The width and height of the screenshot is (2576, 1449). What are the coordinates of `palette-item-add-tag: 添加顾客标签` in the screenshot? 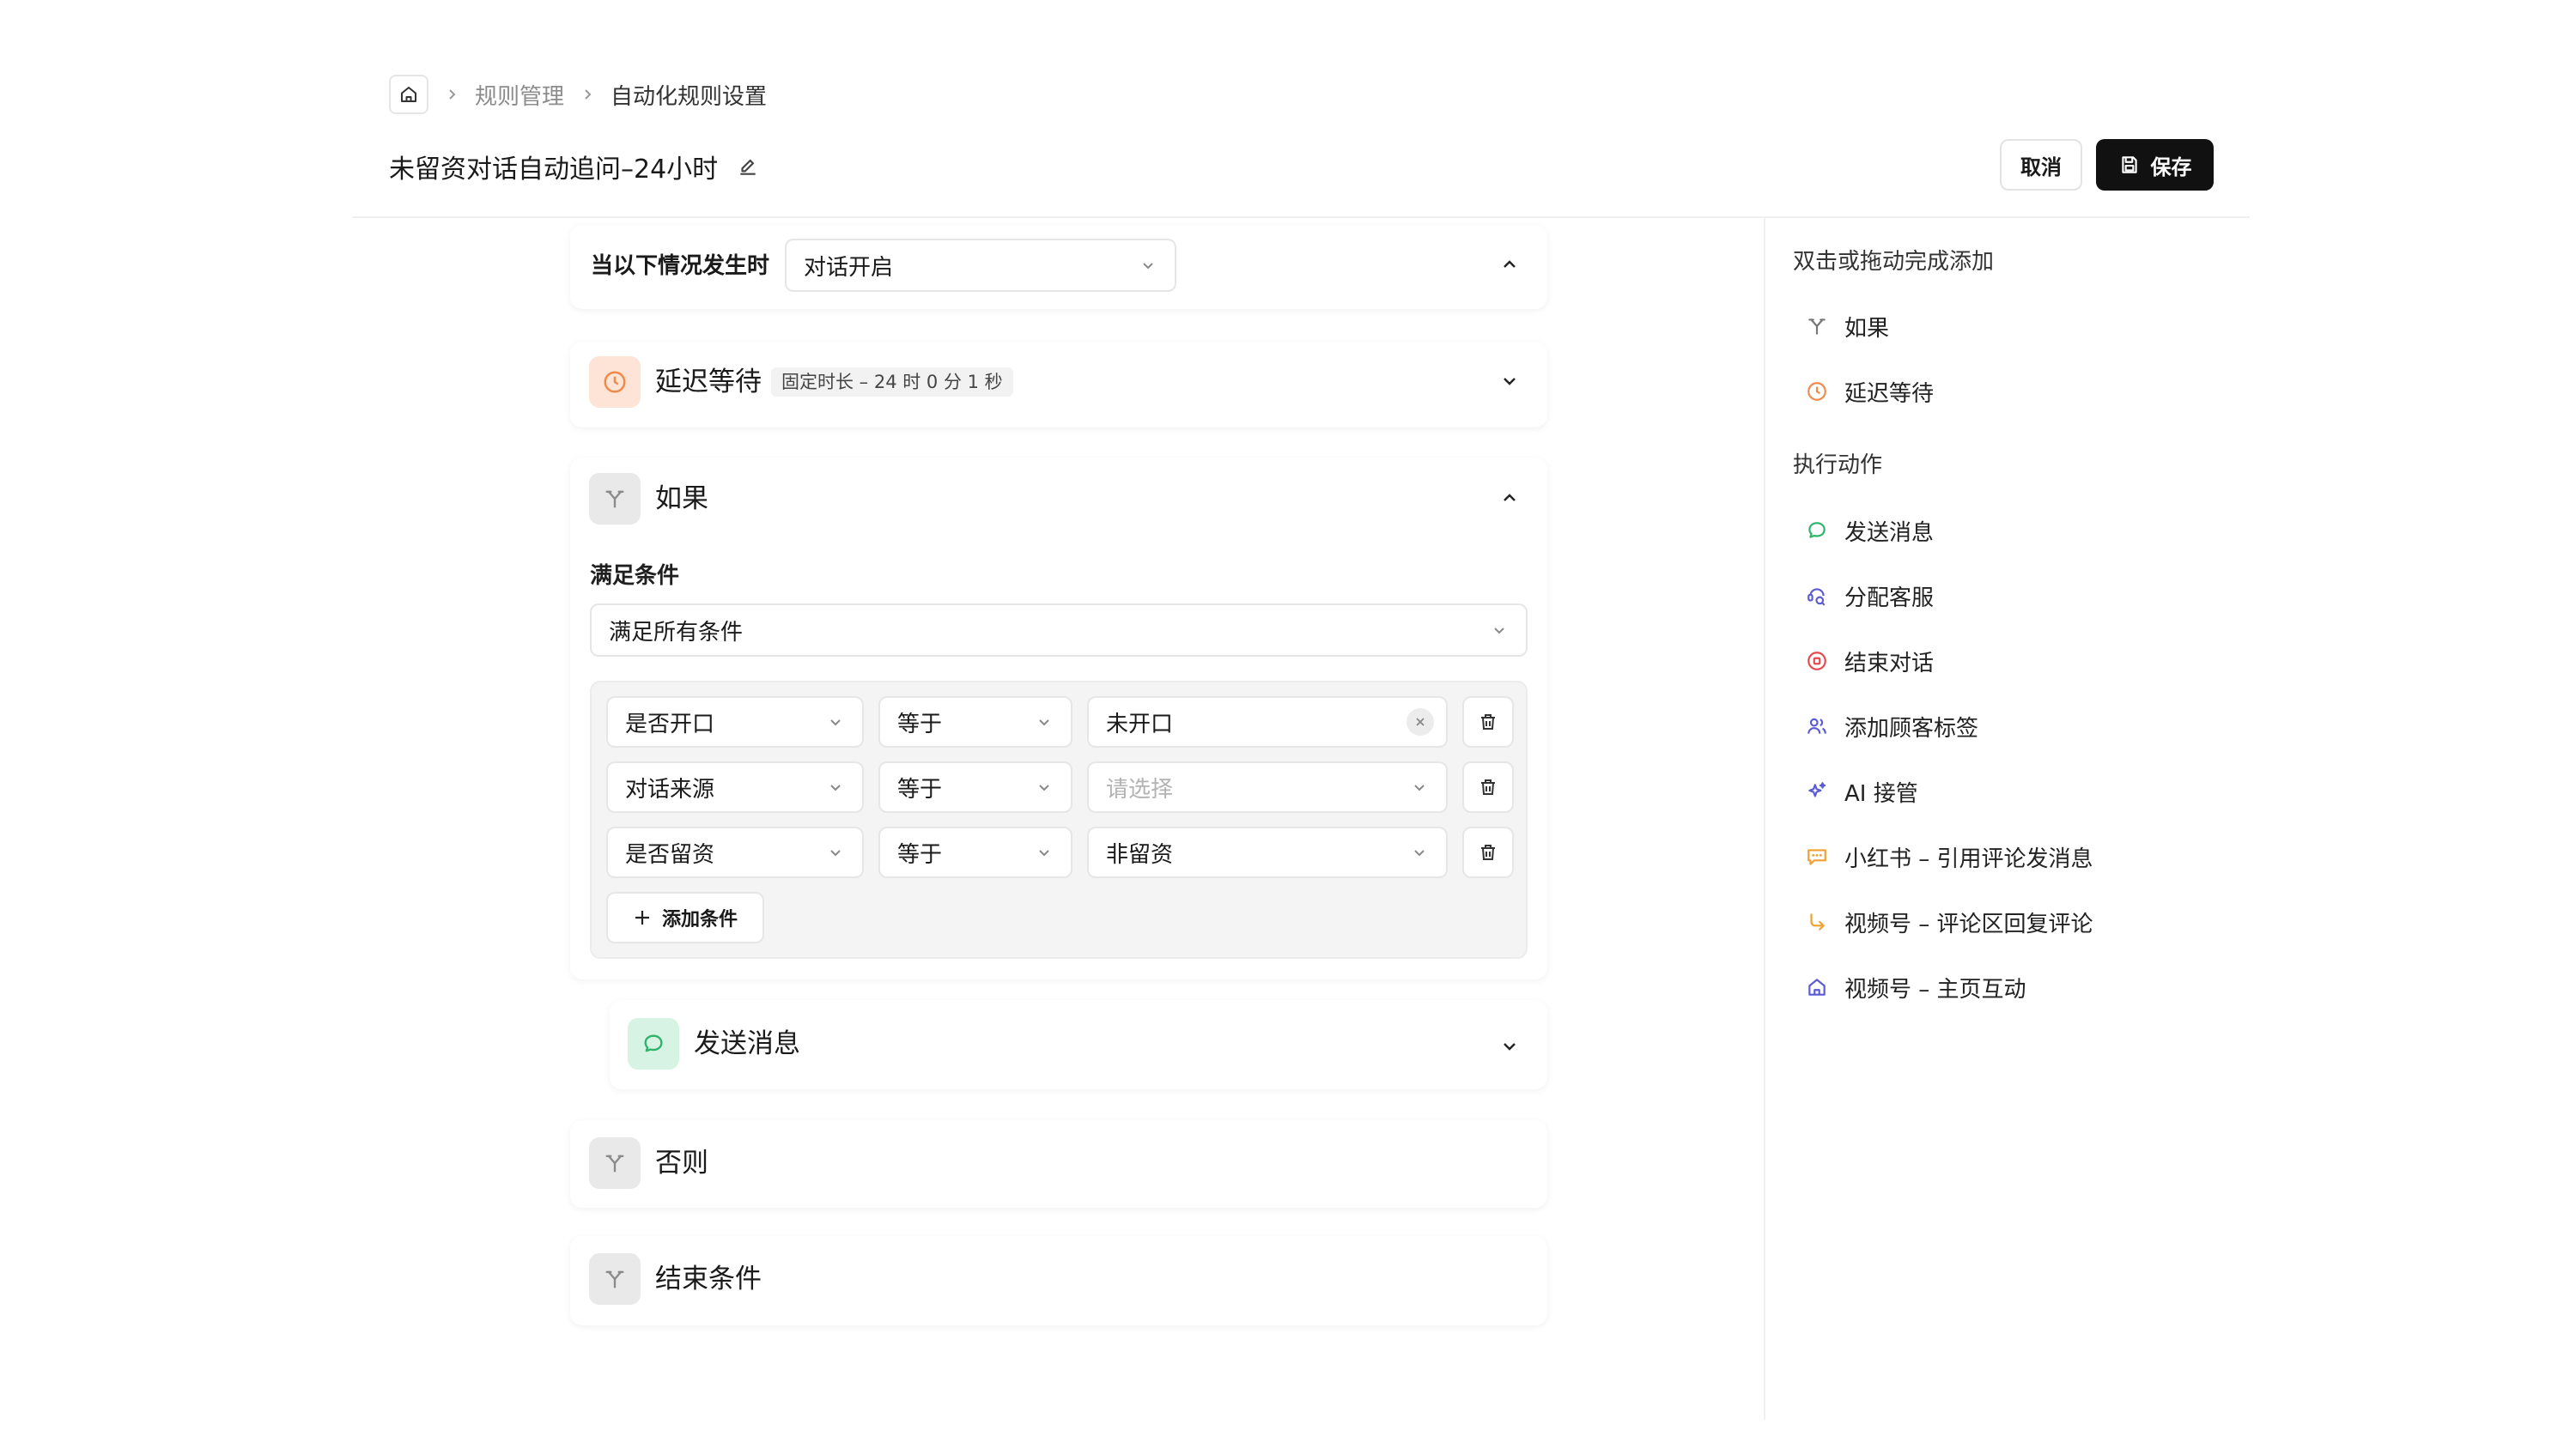 It's located at (1892, 726).